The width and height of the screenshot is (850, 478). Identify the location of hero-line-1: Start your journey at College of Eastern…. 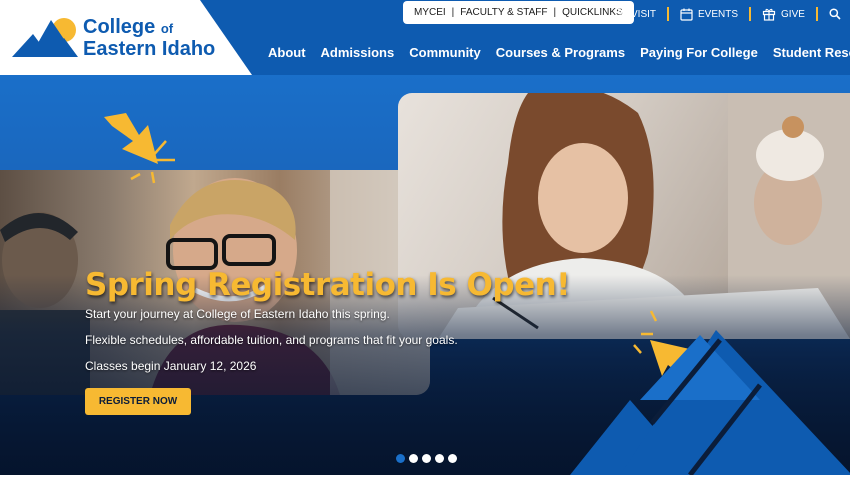
(237, 314).